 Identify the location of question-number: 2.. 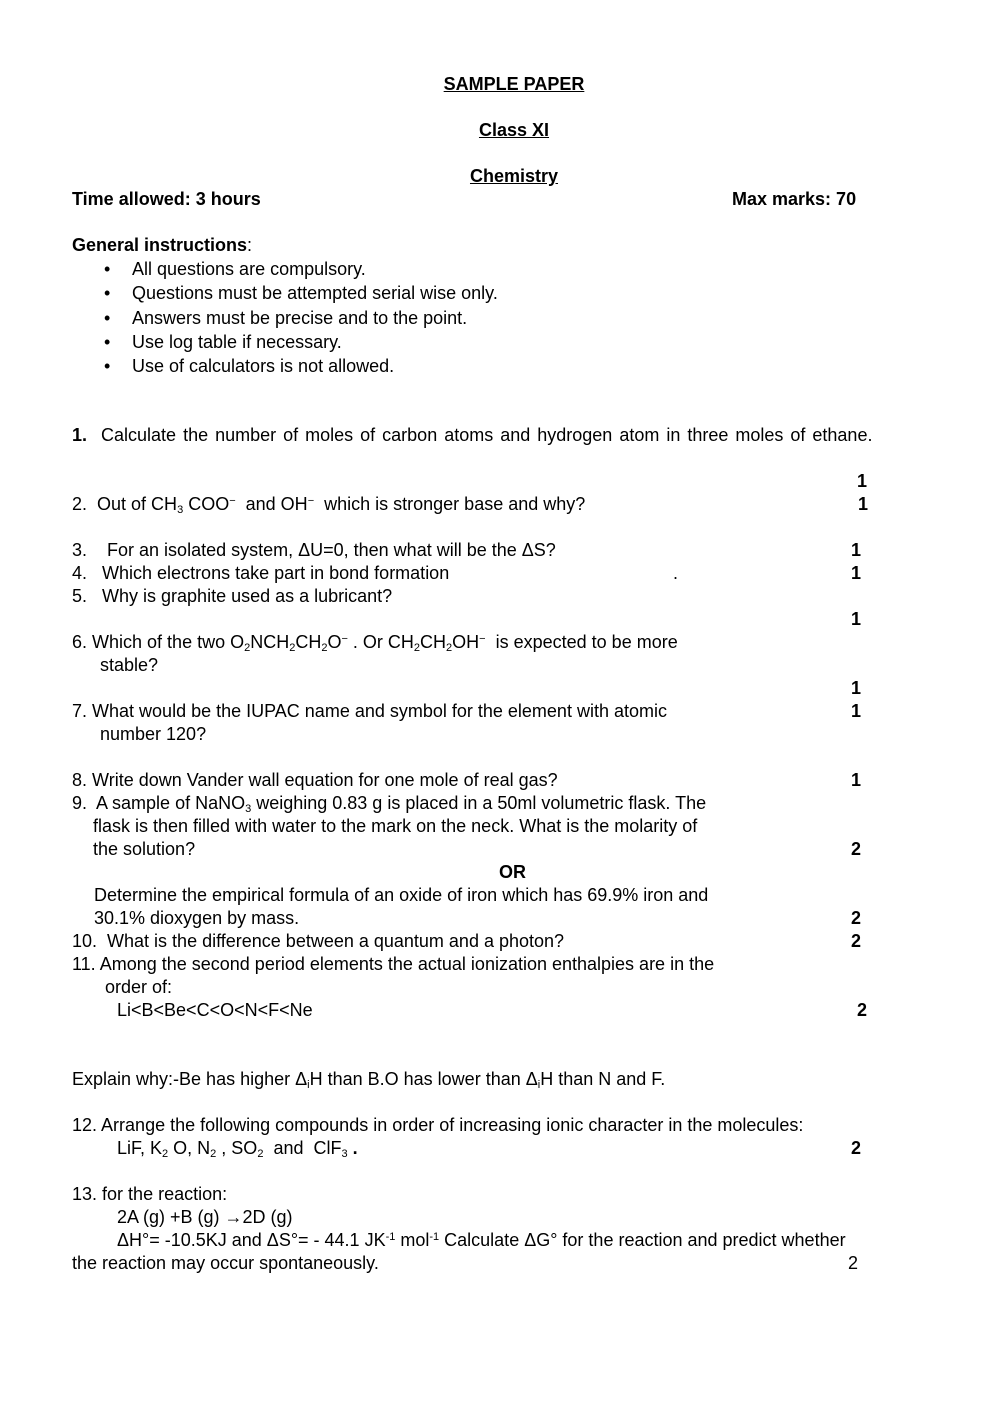
(80, 504).